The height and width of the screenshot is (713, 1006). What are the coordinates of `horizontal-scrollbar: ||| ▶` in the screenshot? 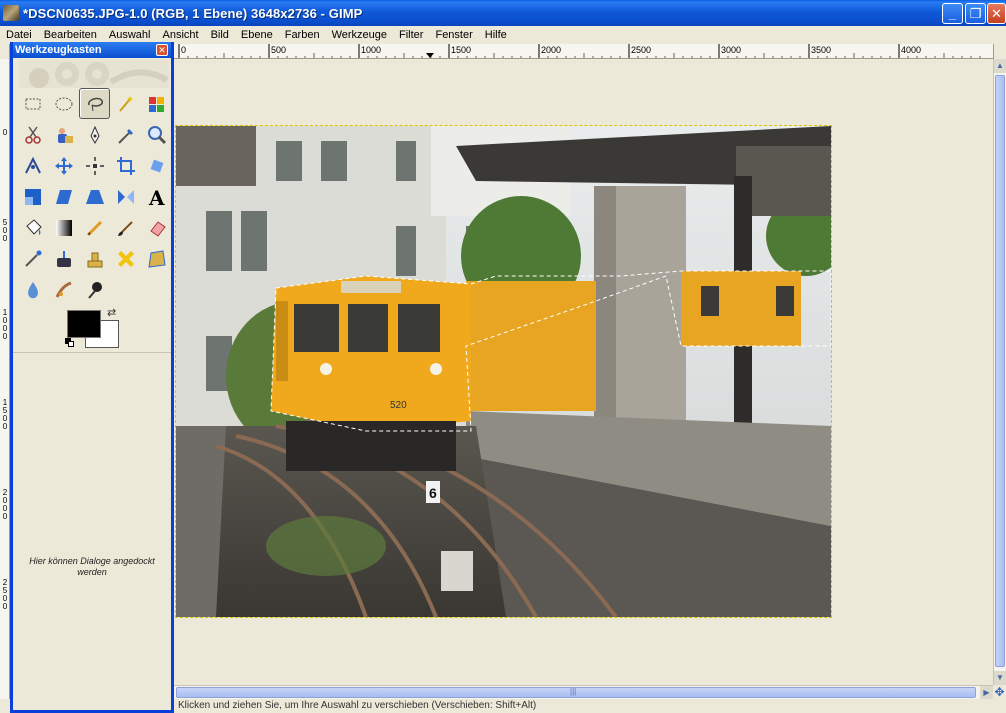 It's located at (583, 692).